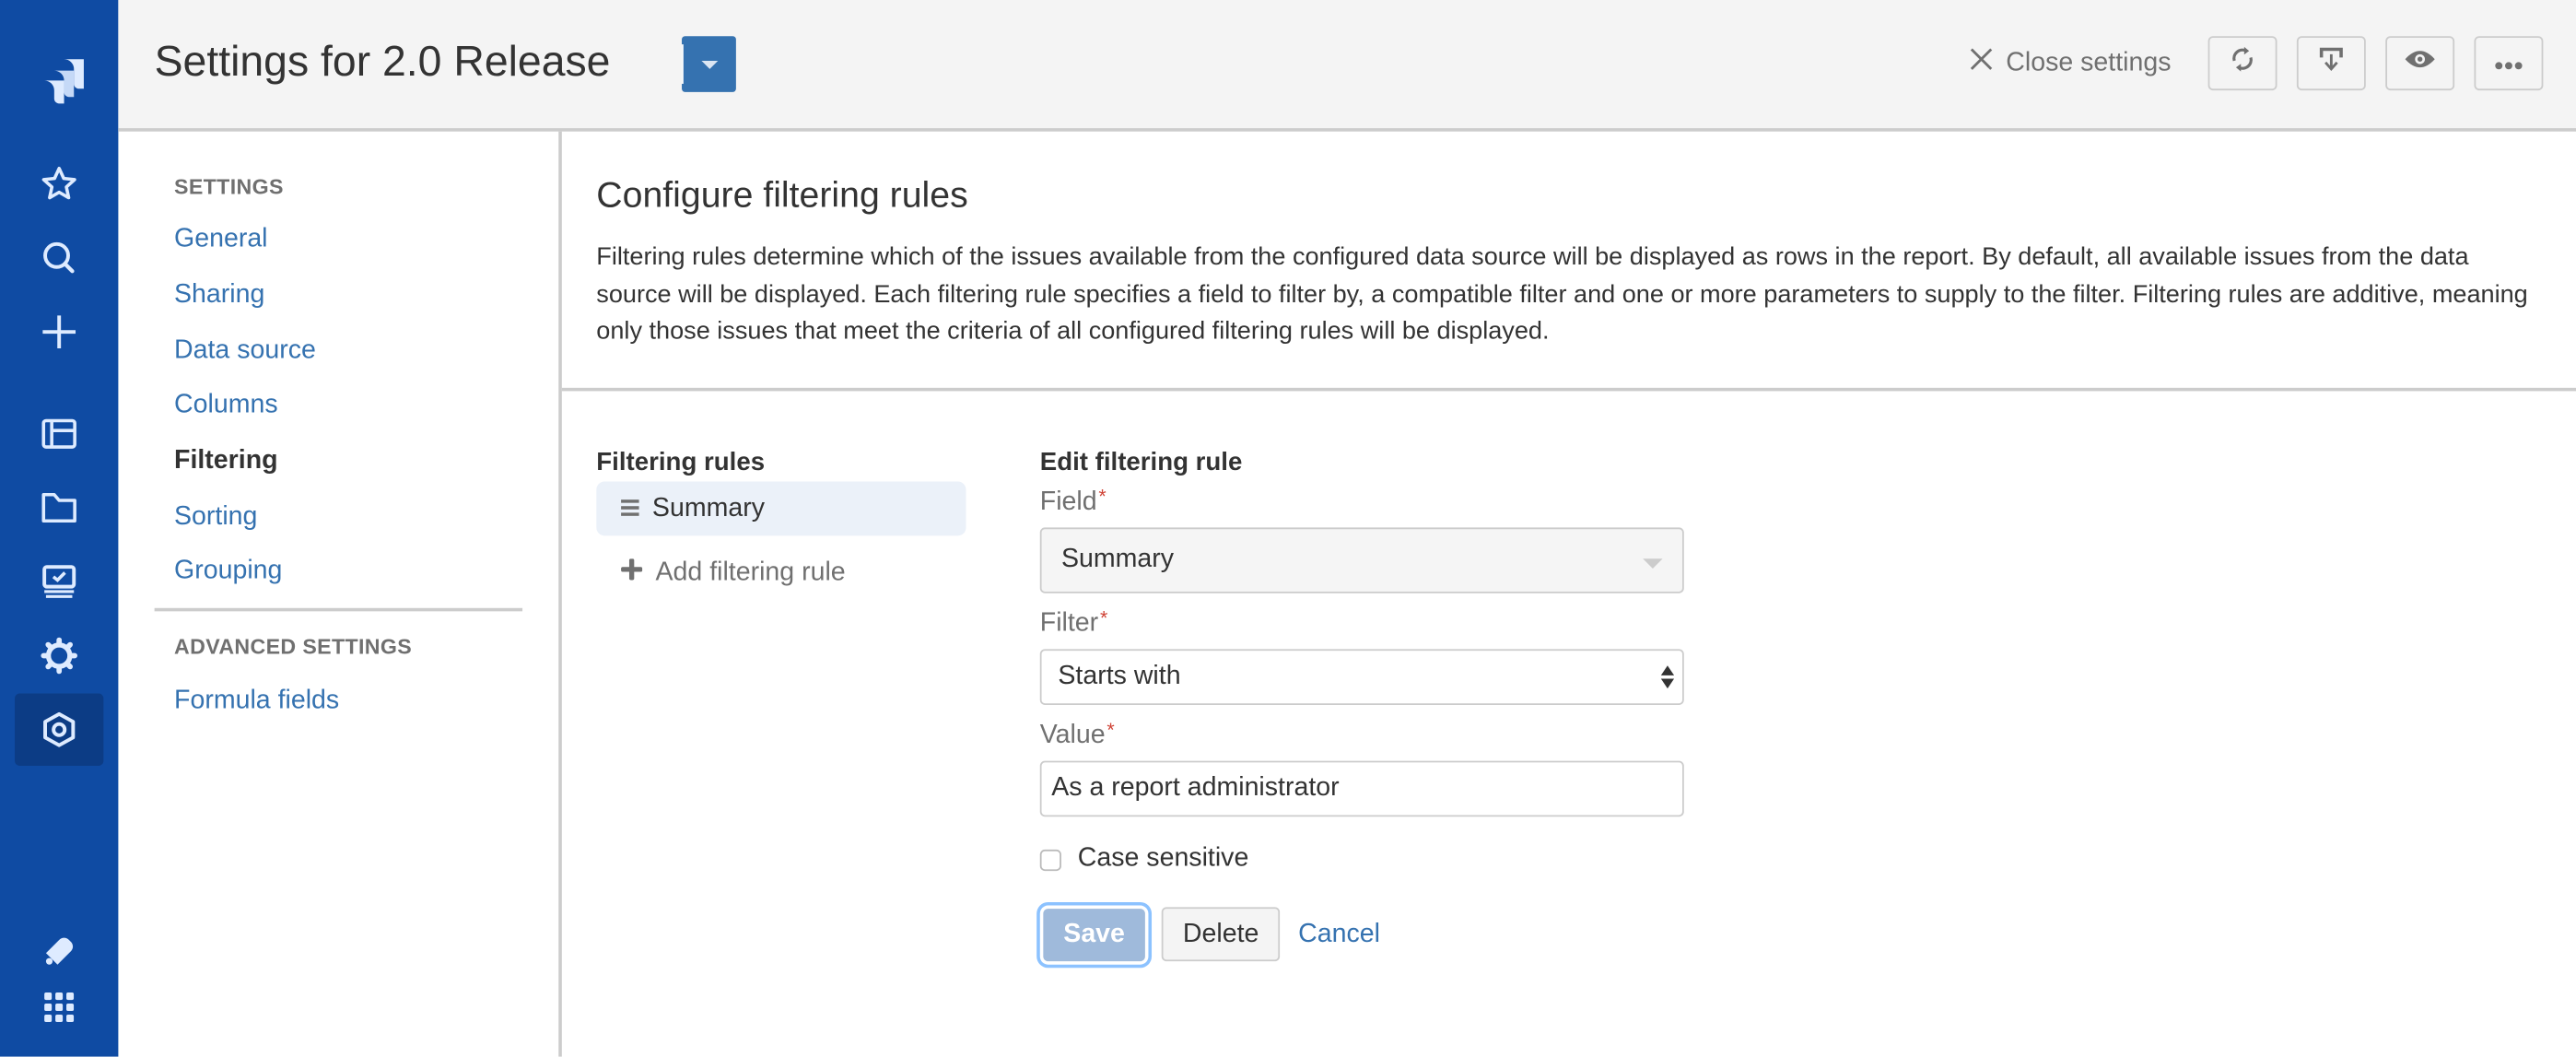 The image size is (2576, 1057). I want to click on add-filtering-rule-label: Add filtering rule, so click(750, 572).